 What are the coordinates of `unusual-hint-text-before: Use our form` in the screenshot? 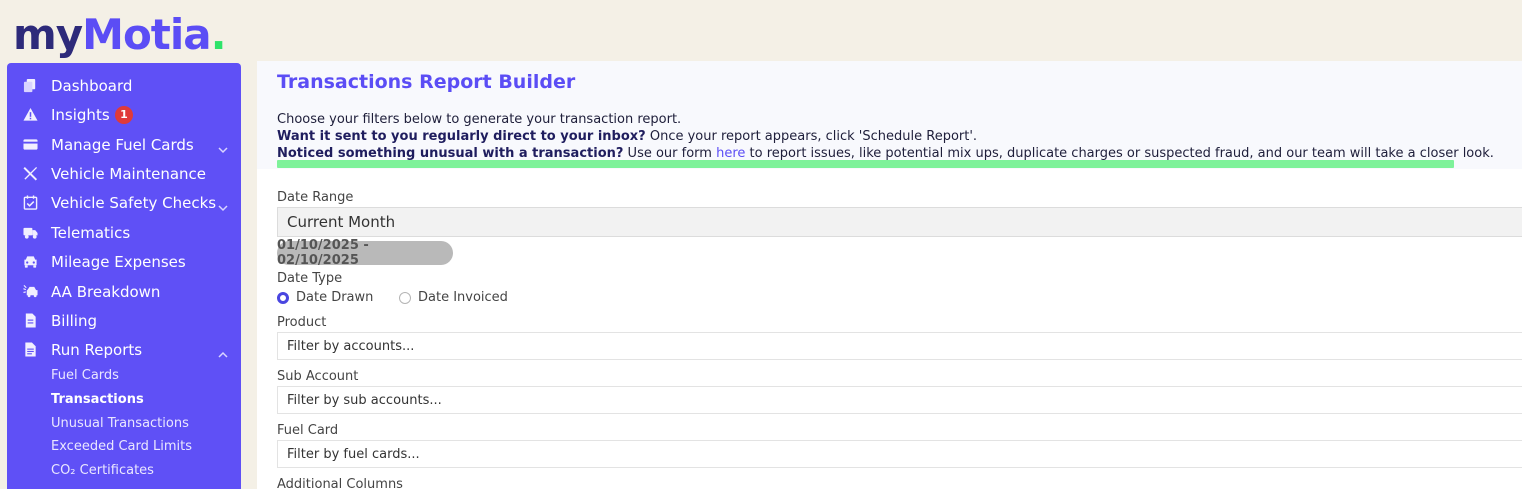 It's located at (670, 153).